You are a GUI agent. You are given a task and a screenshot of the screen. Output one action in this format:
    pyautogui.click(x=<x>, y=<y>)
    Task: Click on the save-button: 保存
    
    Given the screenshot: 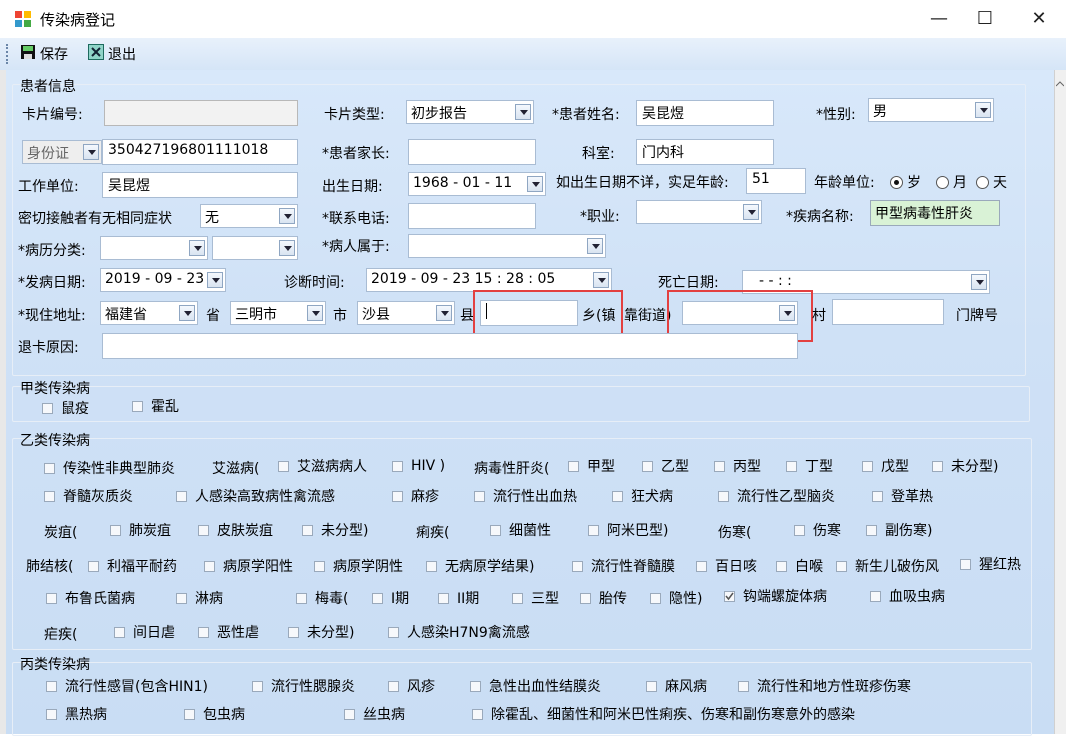 What is the action you would take?
    pyautogui.click(x=44, y=54)
    